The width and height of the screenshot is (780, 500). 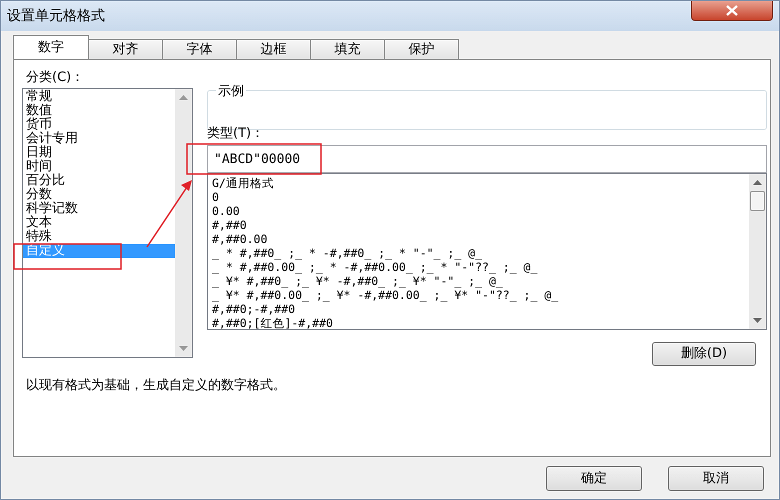 I want to click on format-item: _ ¥* #,##0.00_ ;_ ¥* -#,##0.00_ ;_ ¥* "-"??_ ;_ @_, so click(x=480, y=295).